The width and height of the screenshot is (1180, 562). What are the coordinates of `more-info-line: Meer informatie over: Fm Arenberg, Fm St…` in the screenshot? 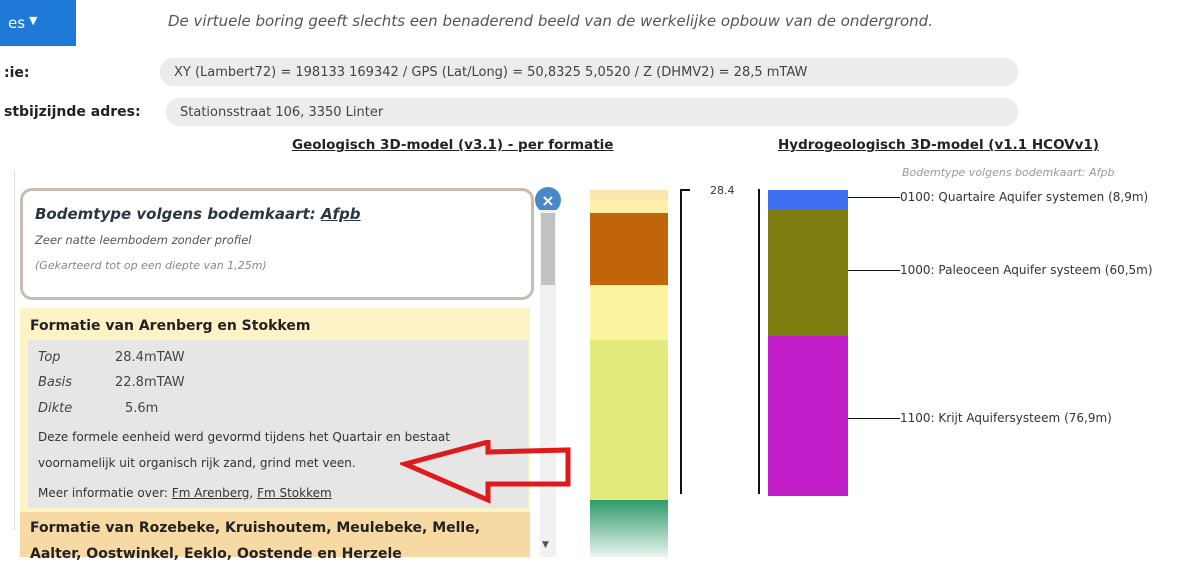 It's located at (185, 493).